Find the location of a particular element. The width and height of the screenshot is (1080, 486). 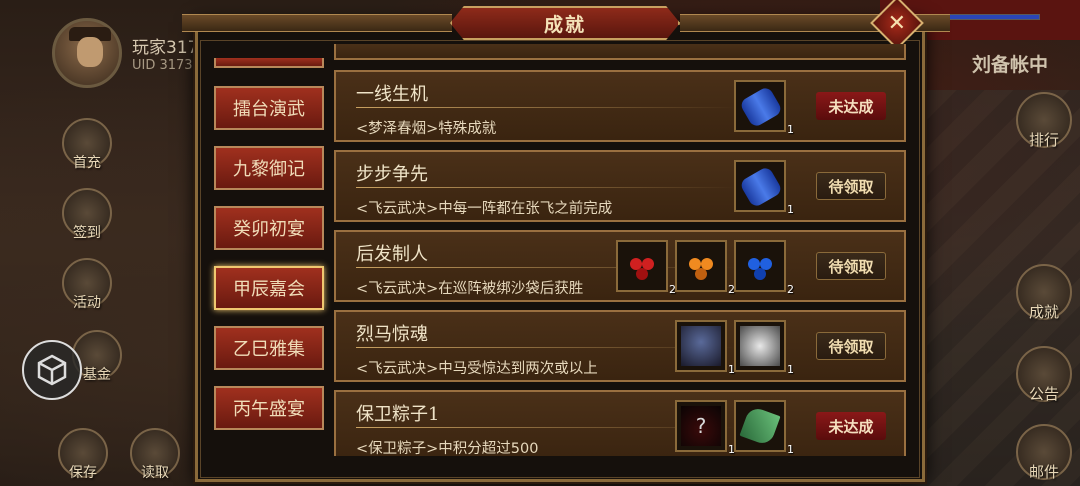

tab-bingwu: 丙午盛宴 is located at coordinates (269, 408).